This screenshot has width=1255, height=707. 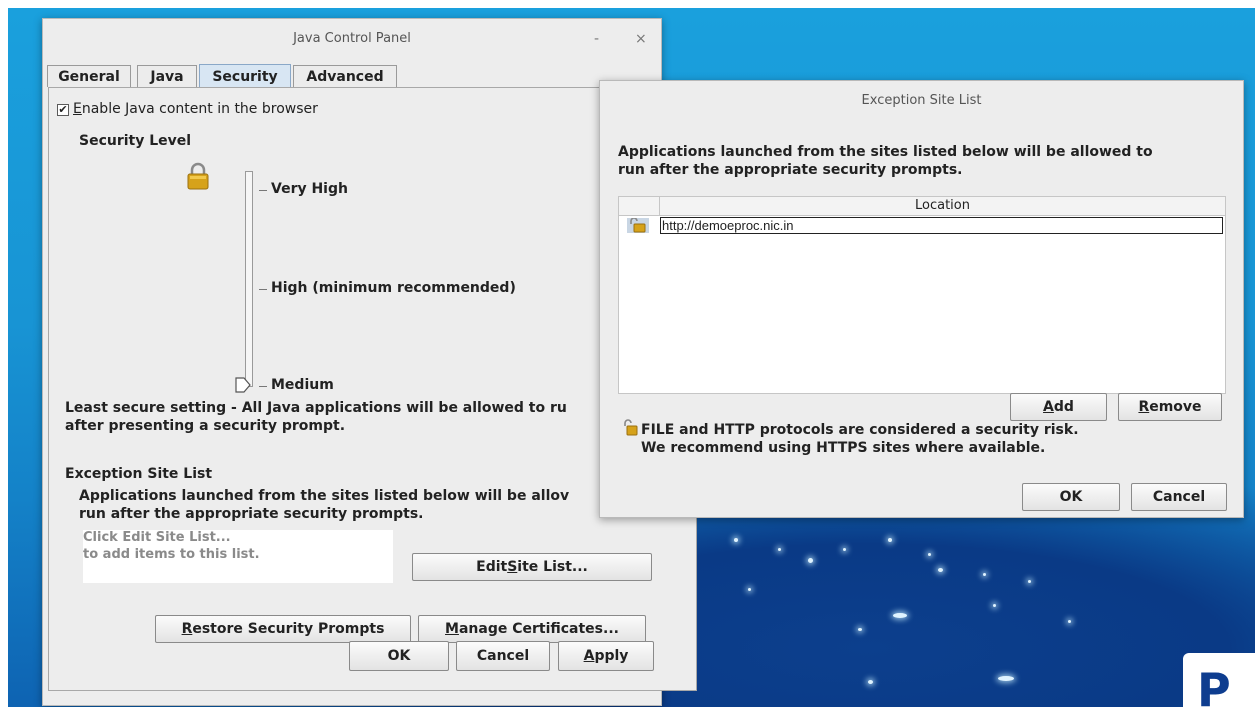 I want to click on dialog-cancel-button: Cancel, so click(x=1179, y=497).